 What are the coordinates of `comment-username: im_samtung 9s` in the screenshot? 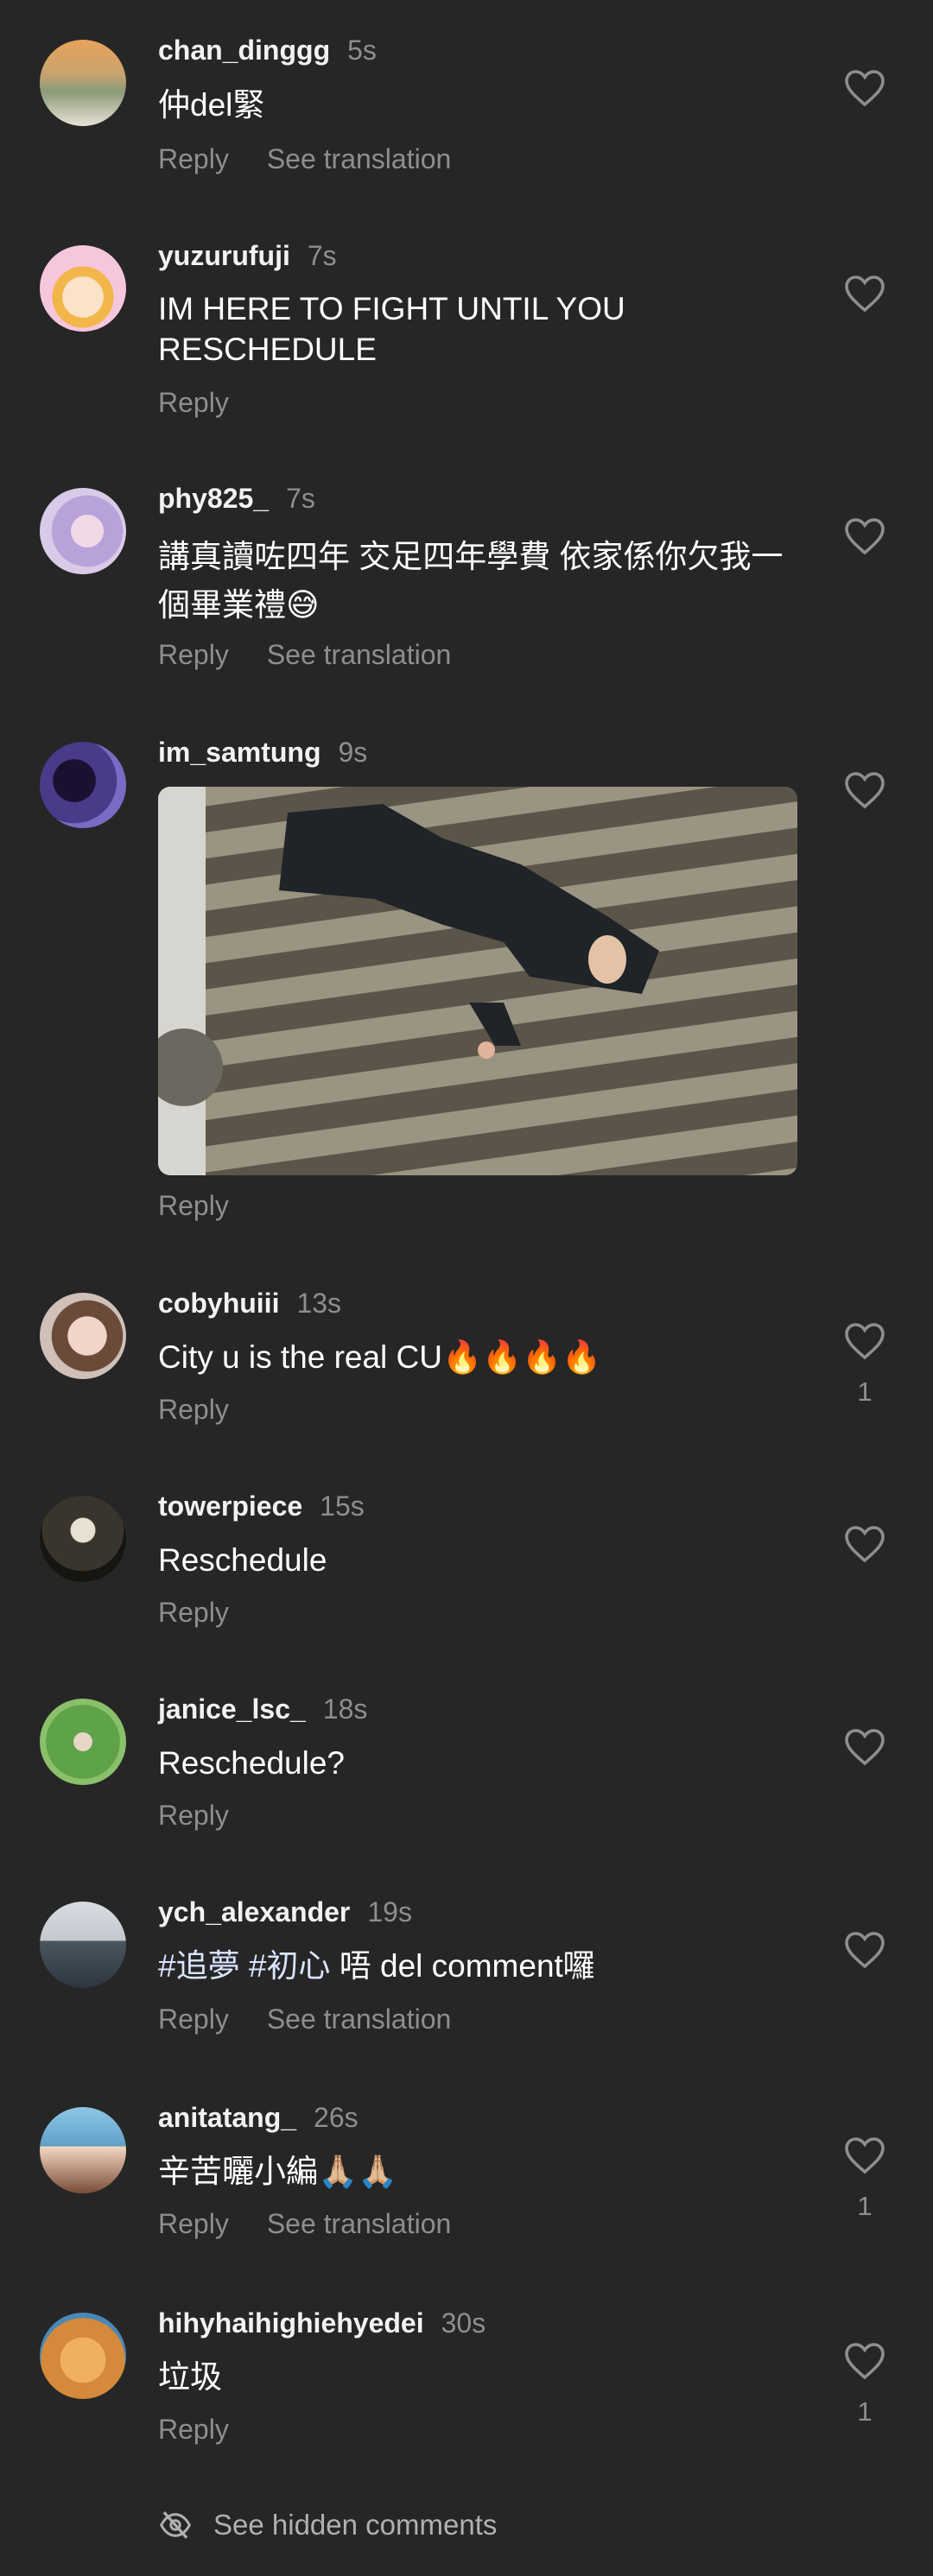 It's located at (262, 753).